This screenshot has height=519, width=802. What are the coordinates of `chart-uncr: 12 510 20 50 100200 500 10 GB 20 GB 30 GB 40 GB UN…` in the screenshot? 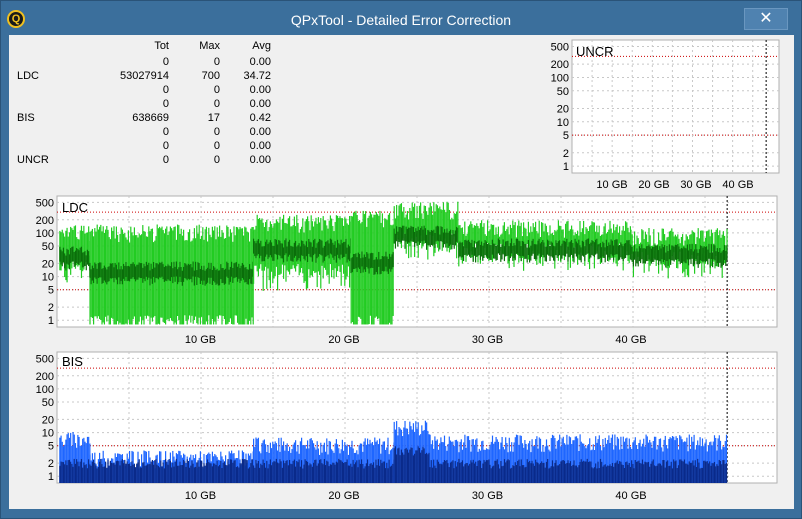 It's located at (665, 115).